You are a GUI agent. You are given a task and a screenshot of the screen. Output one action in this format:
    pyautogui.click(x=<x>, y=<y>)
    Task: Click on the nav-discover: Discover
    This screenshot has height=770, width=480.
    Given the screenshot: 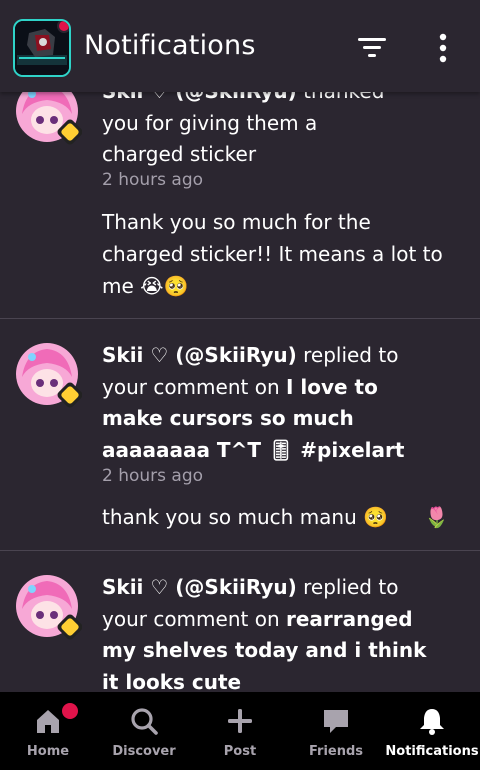 What is the action you would take?
    pyautogui.click(x=144, y=731)
    